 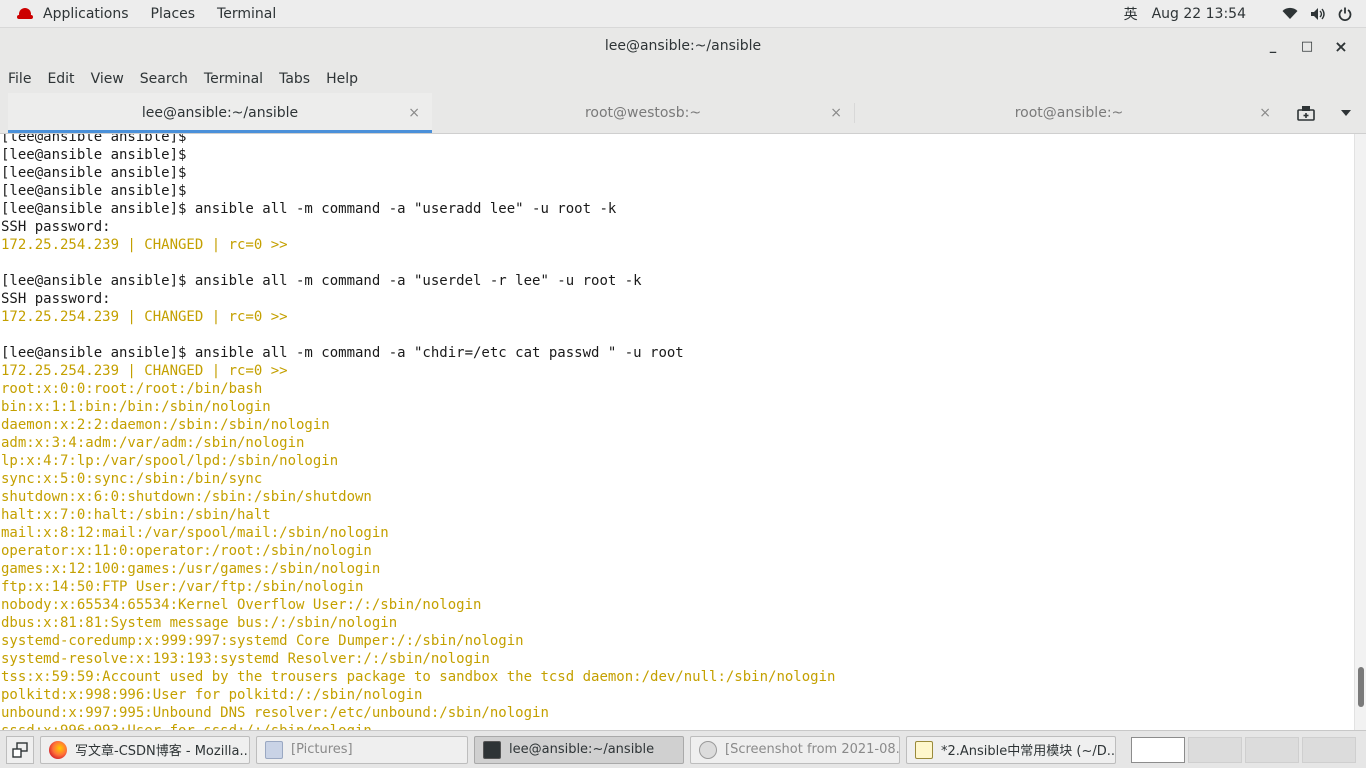 I want to click on tab-label: root@westosb:~, so click(x=643, y=113).